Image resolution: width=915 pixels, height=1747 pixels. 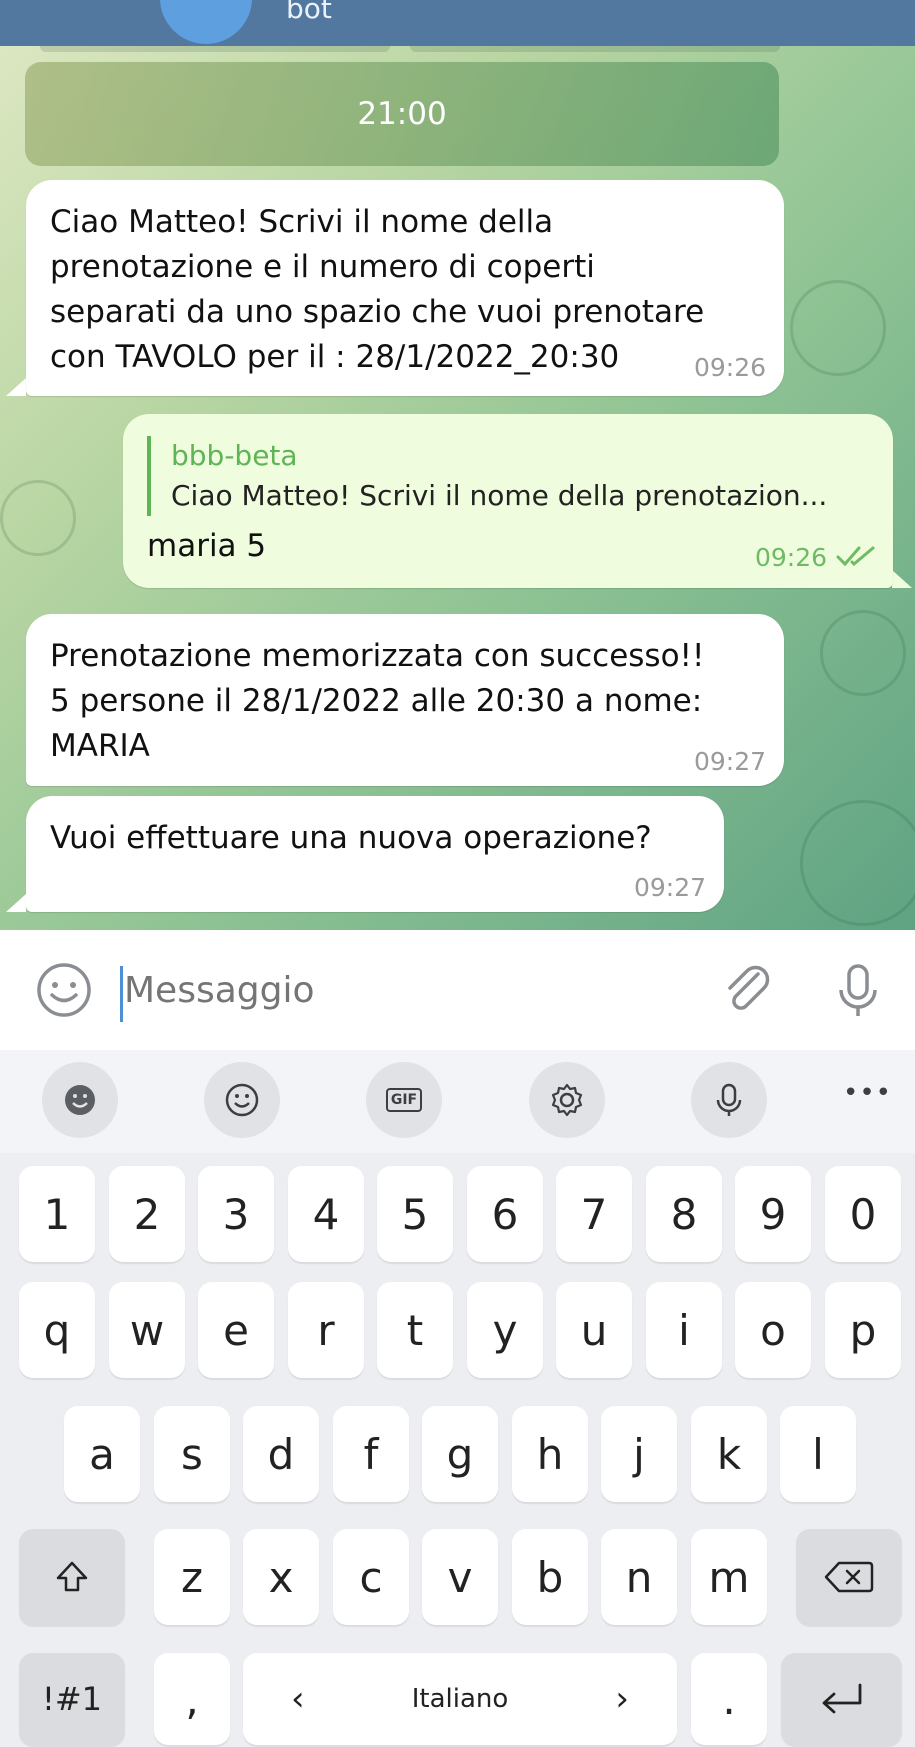 I want to click on backspace-key, so click(x=849, y=1577).